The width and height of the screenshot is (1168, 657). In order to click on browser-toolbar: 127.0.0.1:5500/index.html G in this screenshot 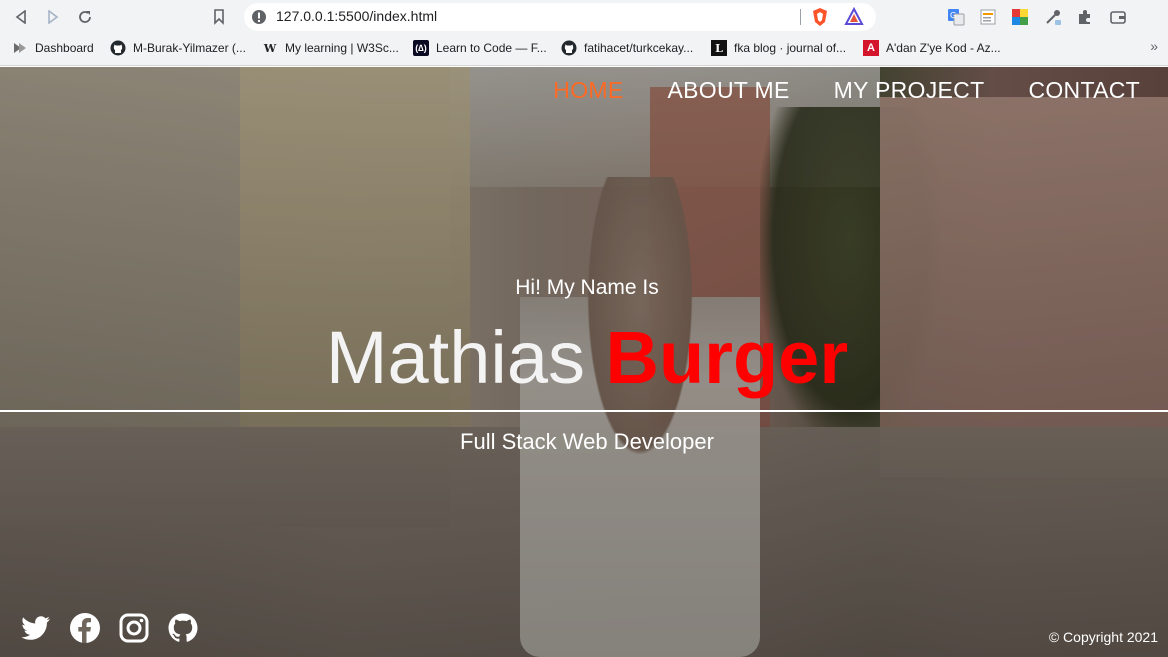, I will do `click(584, 17)`.